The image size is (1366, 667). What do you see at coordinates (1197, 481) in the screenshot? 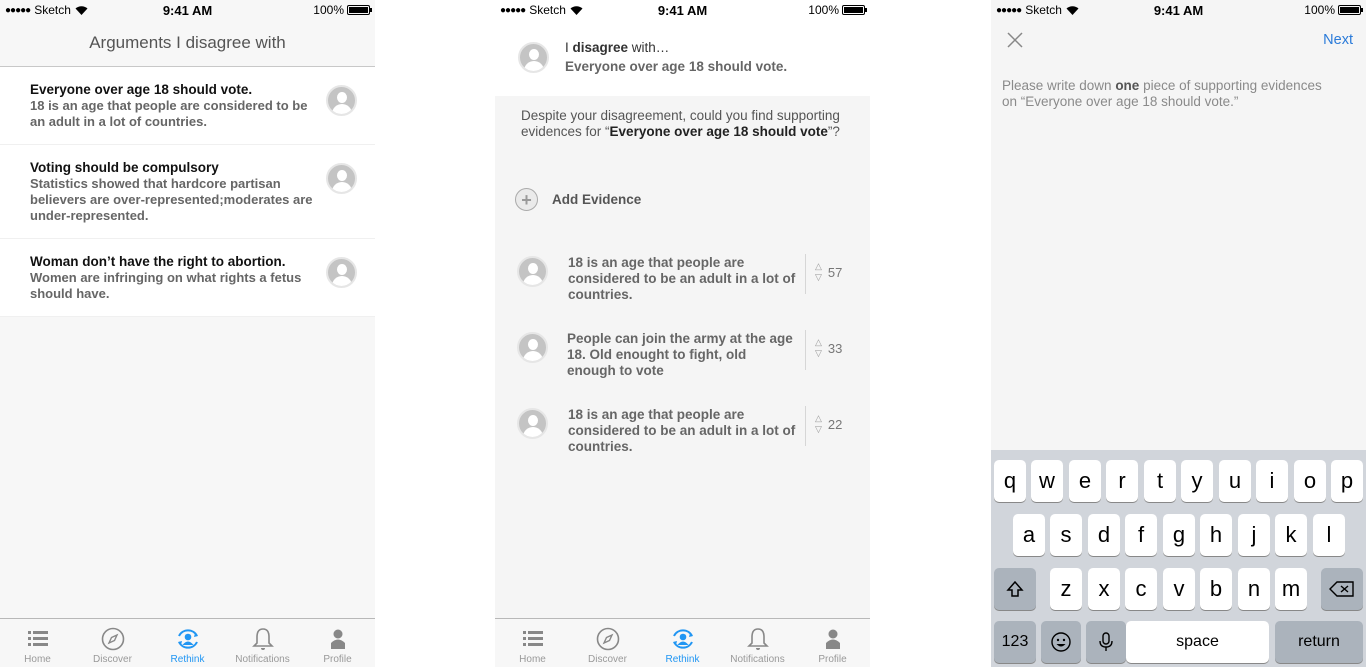
I see `key: y` at bounding box center [1197, 481].